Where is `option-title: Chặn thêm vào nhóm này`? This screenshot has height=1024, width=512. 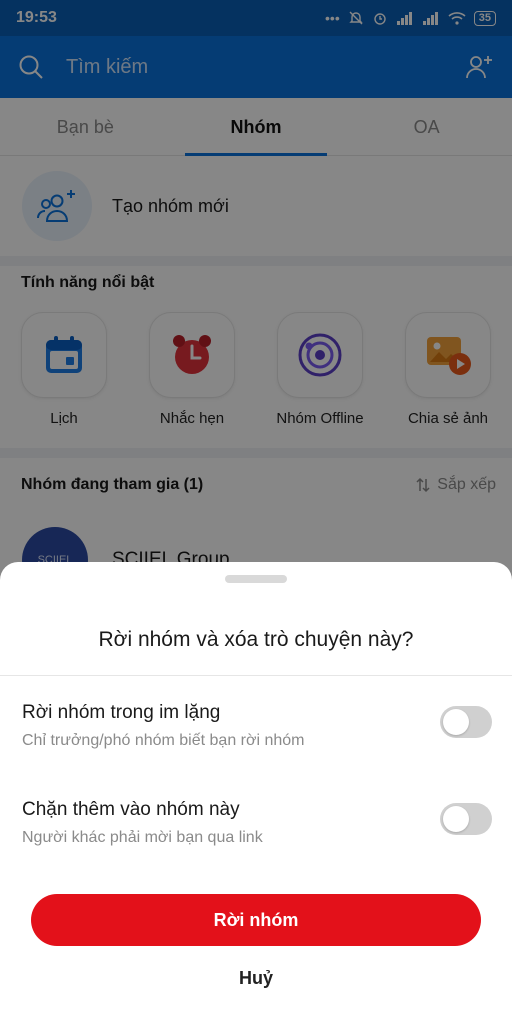
option-title: Chặn thêm vào nhóm này is located at coordinates (131, 809).